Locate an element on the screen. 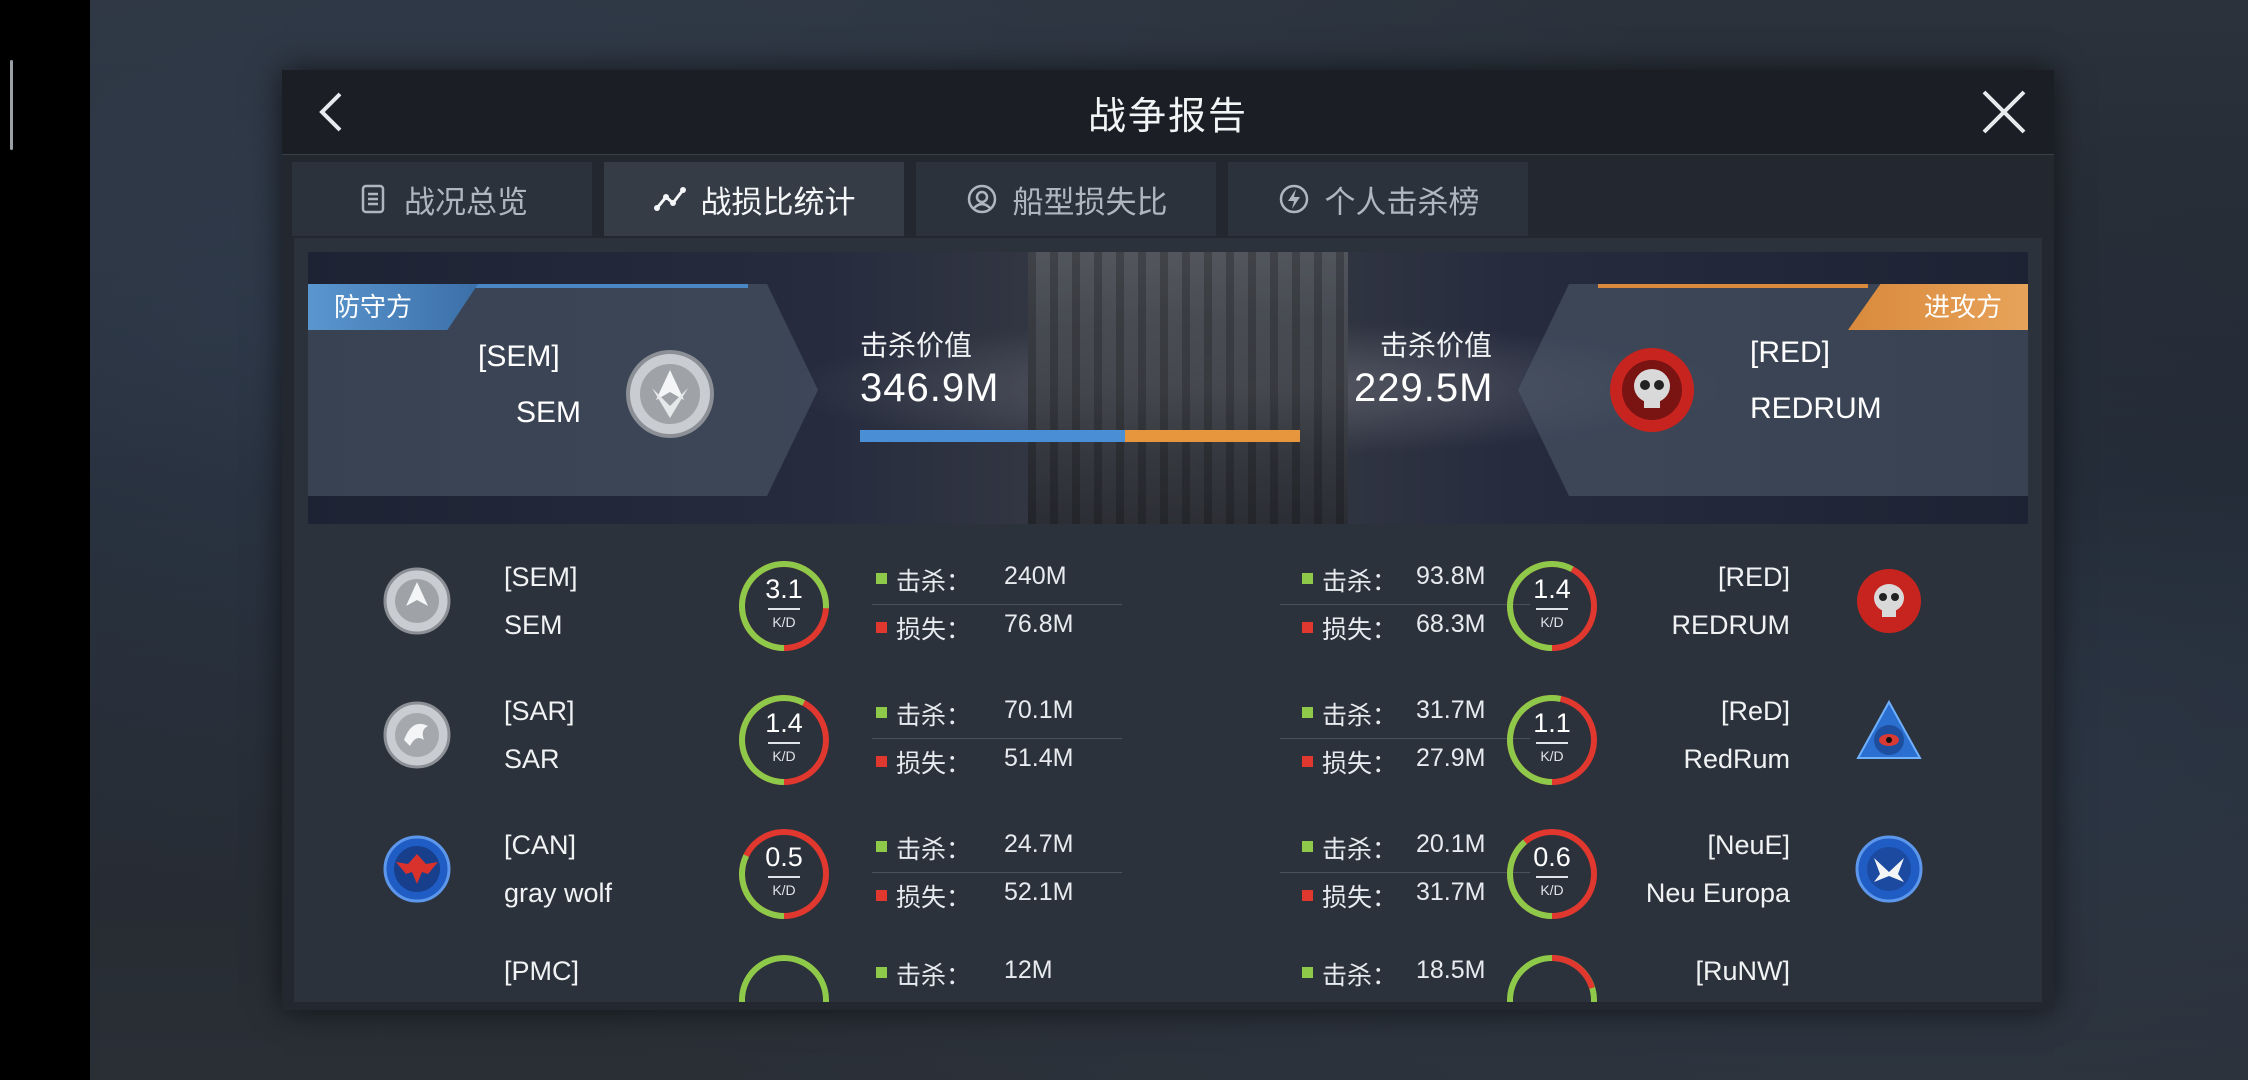  right-tag: [NeuE] is located at coordinates (1748, 845).